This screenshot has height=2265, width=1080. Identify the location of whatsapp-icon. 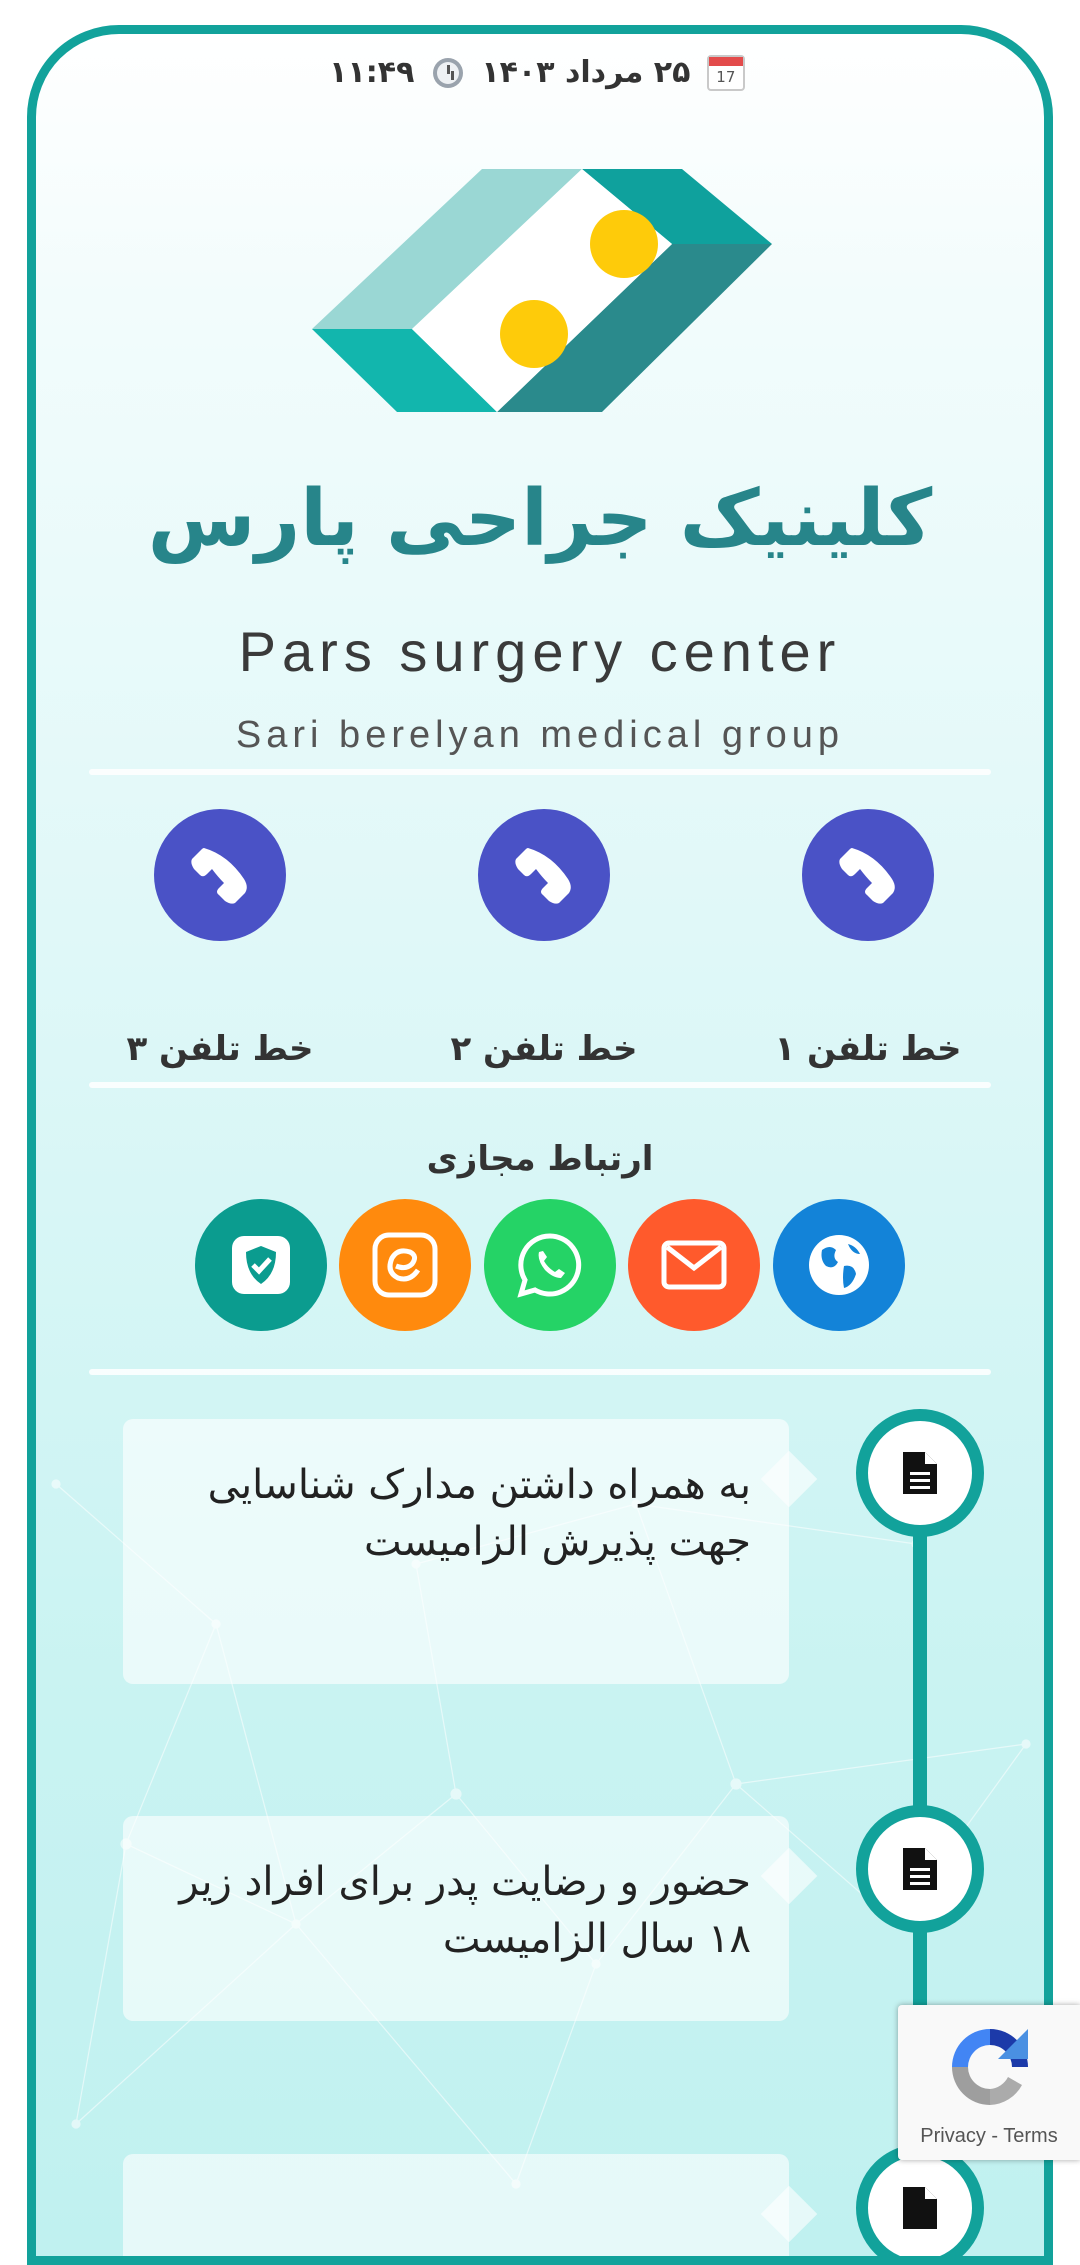
(549, 1265).